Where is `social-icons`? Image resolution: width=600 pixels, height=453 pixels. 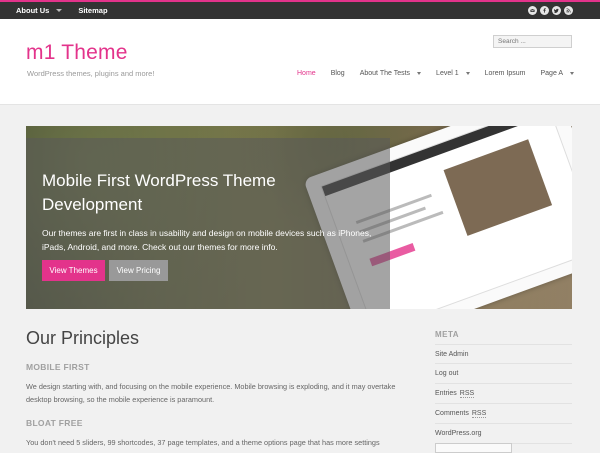 social-icons is located at coordinates (550, 10).